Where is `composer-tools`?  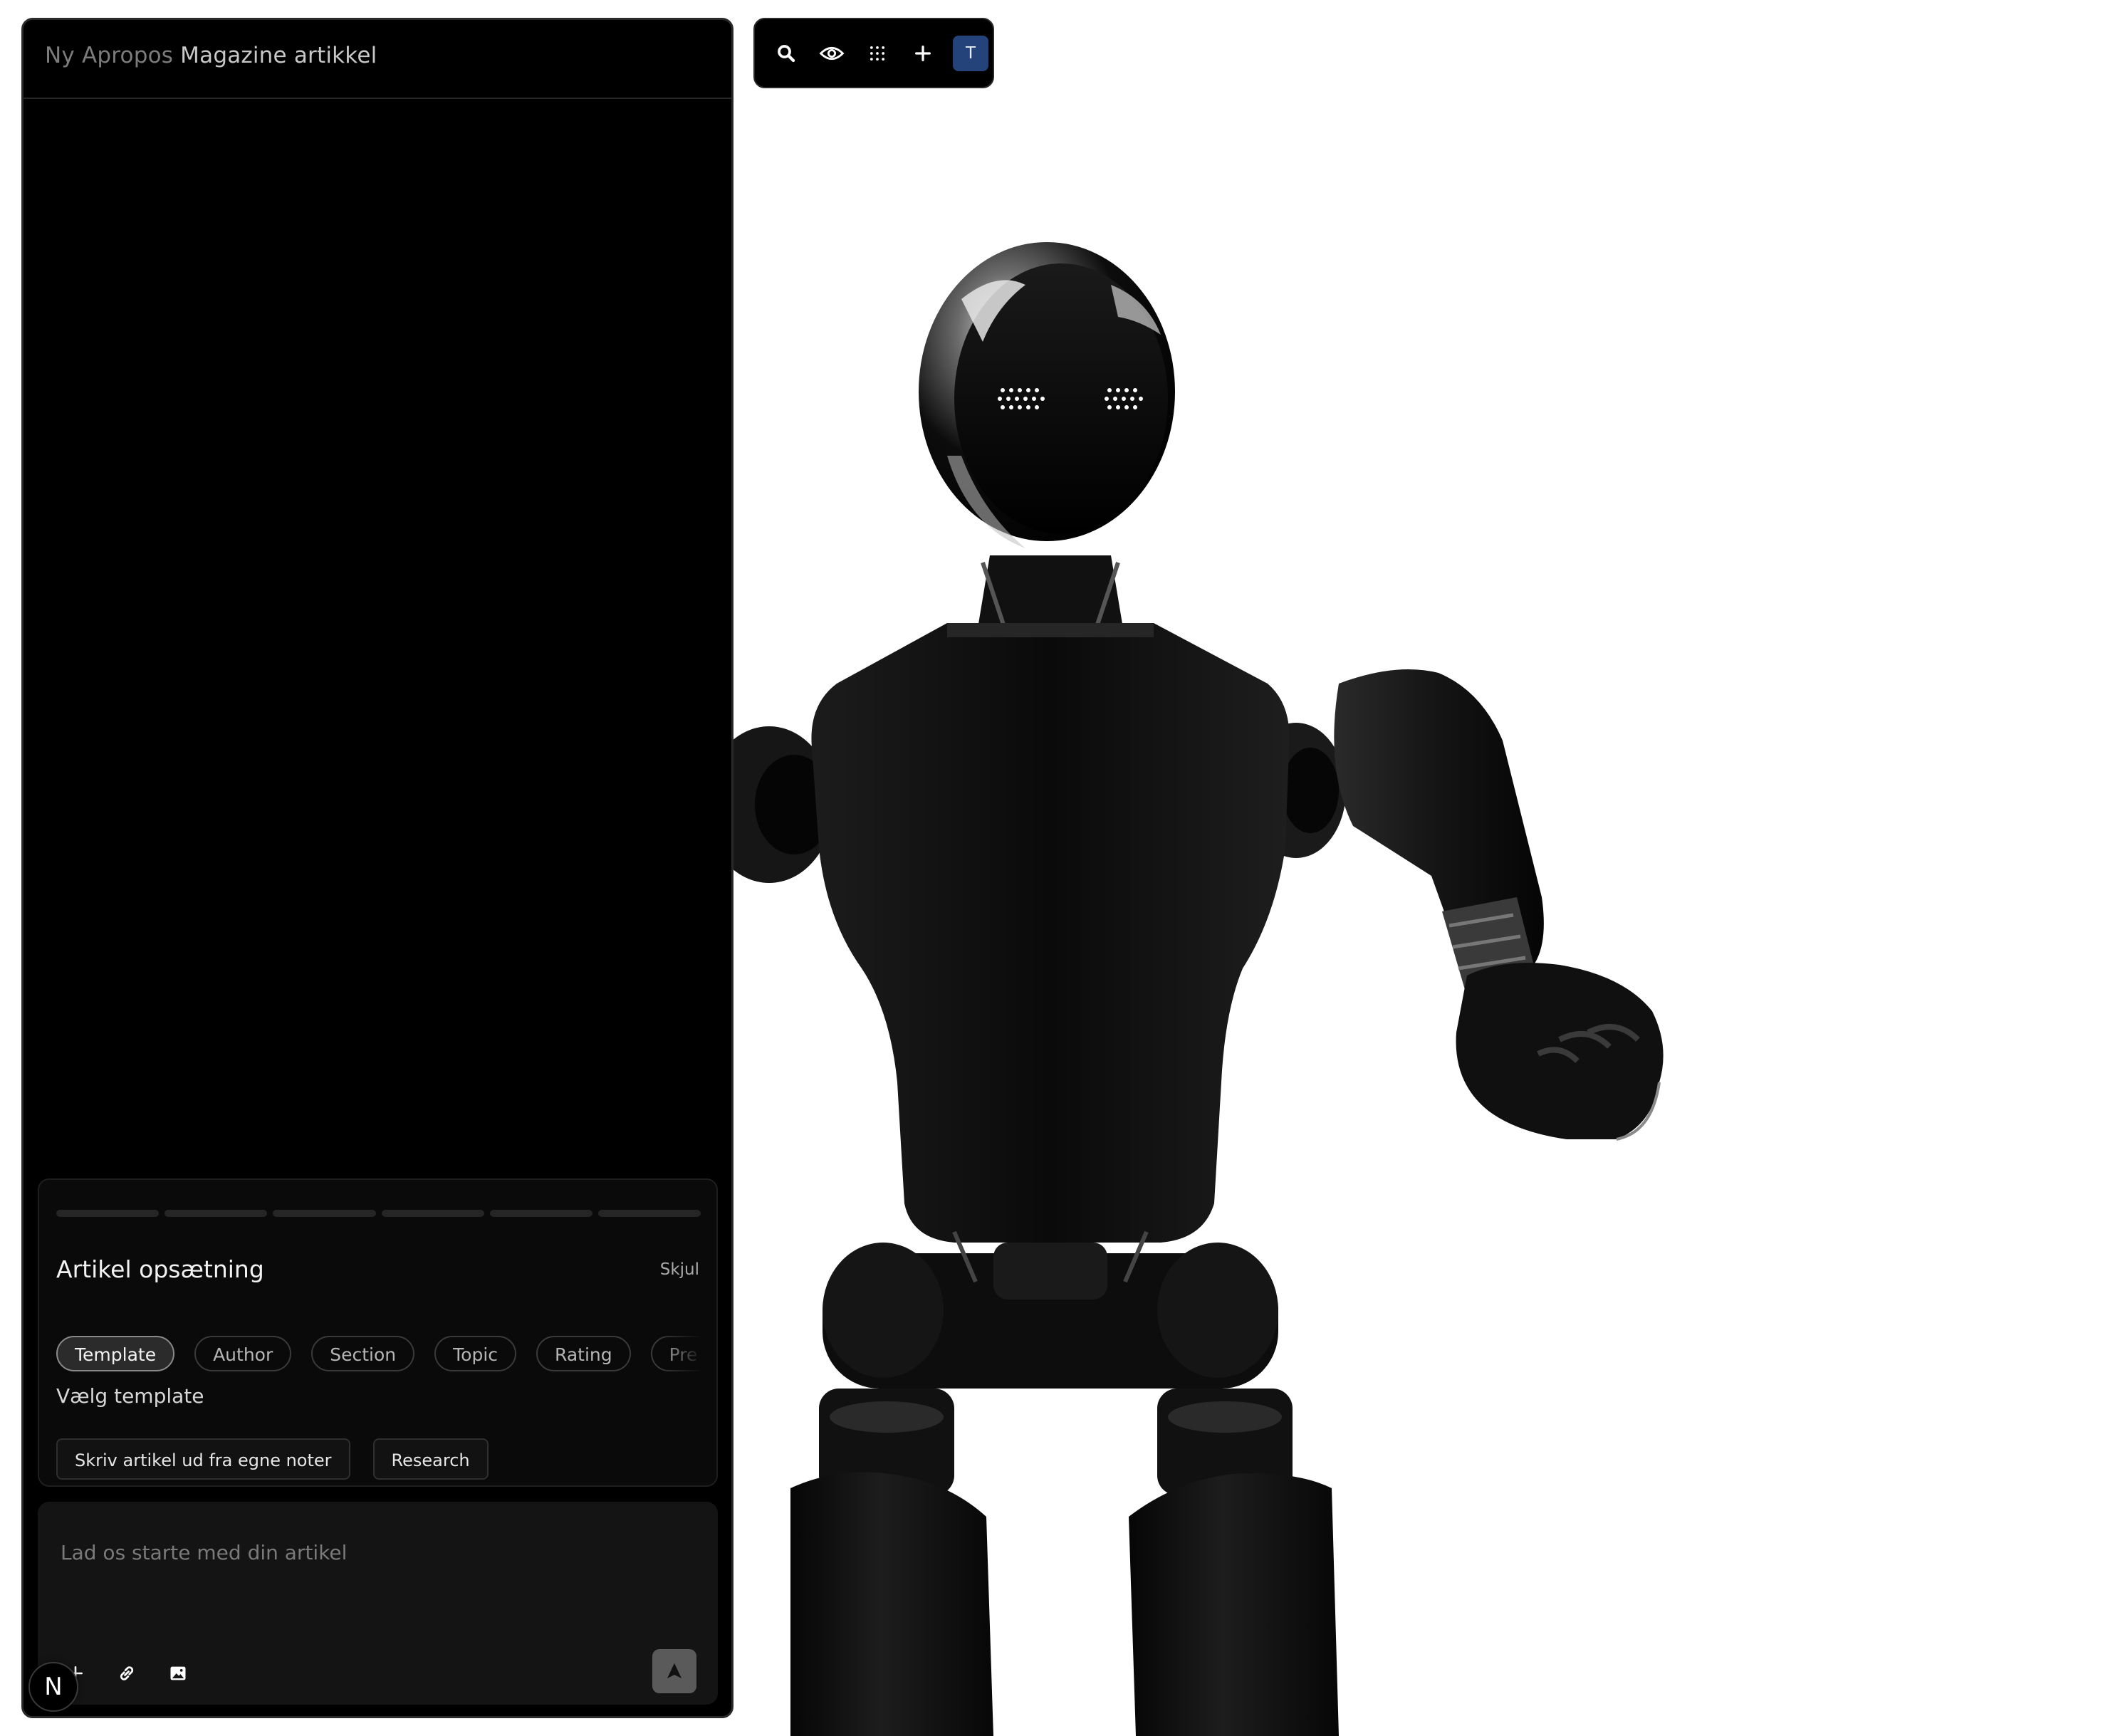
composer-tools is located at coordinates (126, 1674).